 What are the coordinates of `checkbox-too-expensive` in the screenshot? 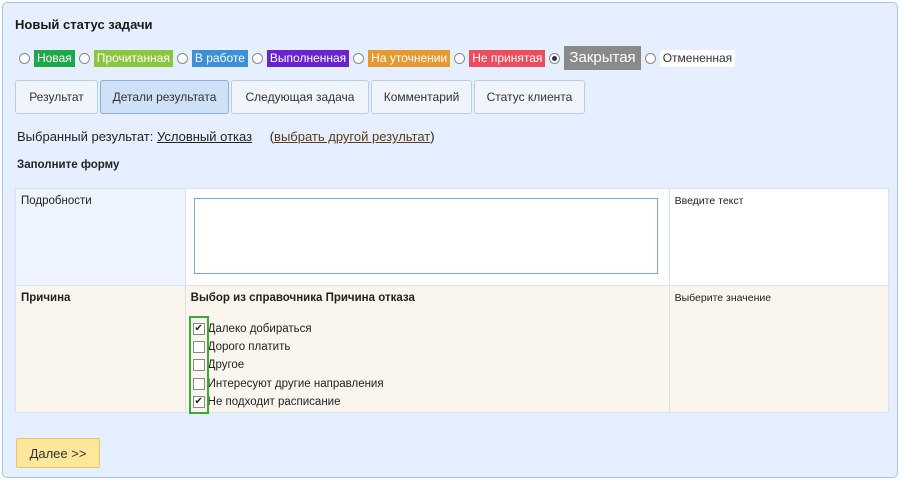 It's located at (198, 347).